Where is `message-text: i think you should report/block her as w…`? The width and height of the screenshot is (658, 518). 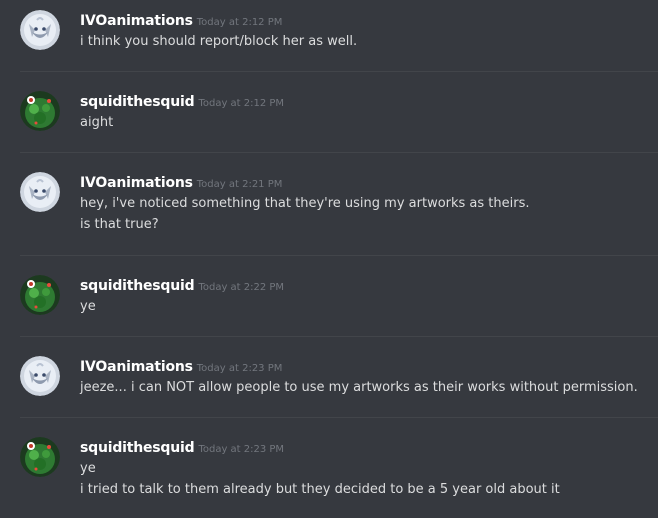
message-text: i think you should report/block her as w… is located at coordinates (219, 41).